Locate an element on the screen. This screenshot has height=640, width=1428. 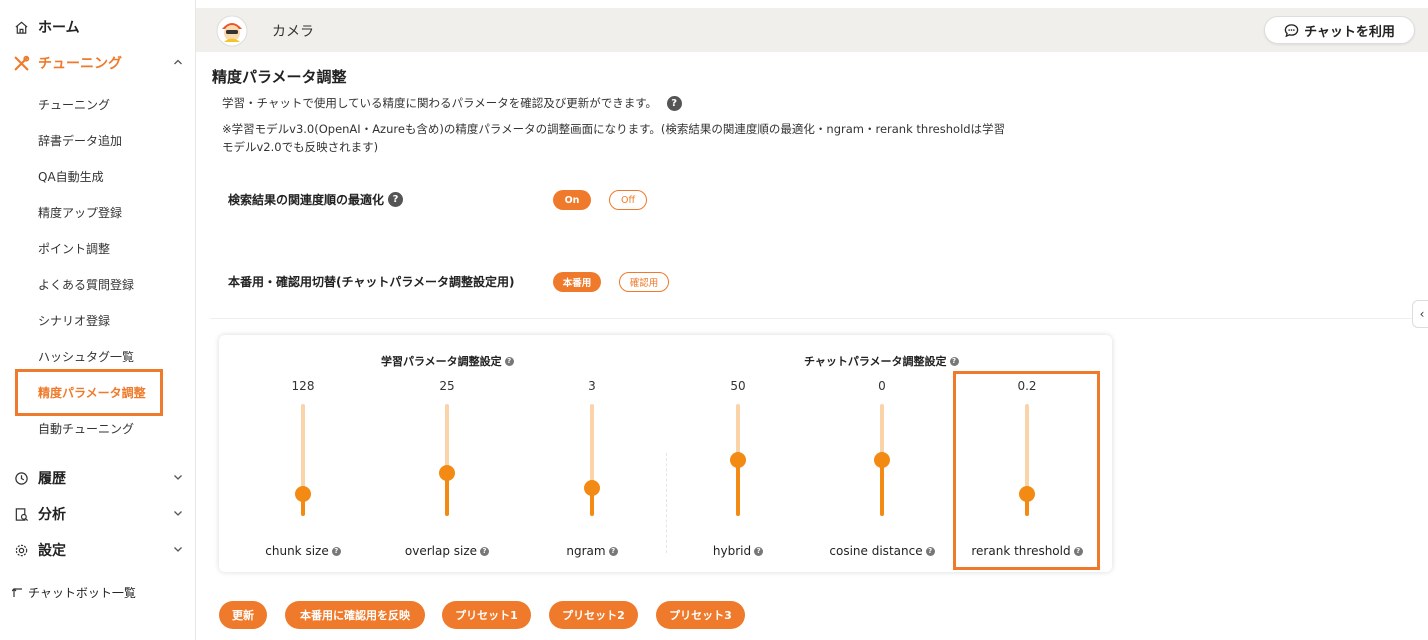
panel-collapse-tab: ‹ is located at coordinates (1420, 314).